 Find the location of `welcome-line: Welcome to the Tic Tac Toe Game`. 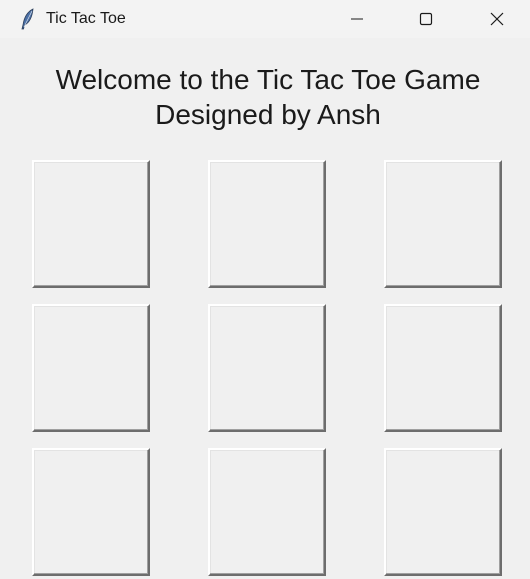

welcome-line: Welcome to the Tic Tac Toe Game is located at coordinates (268, 79).